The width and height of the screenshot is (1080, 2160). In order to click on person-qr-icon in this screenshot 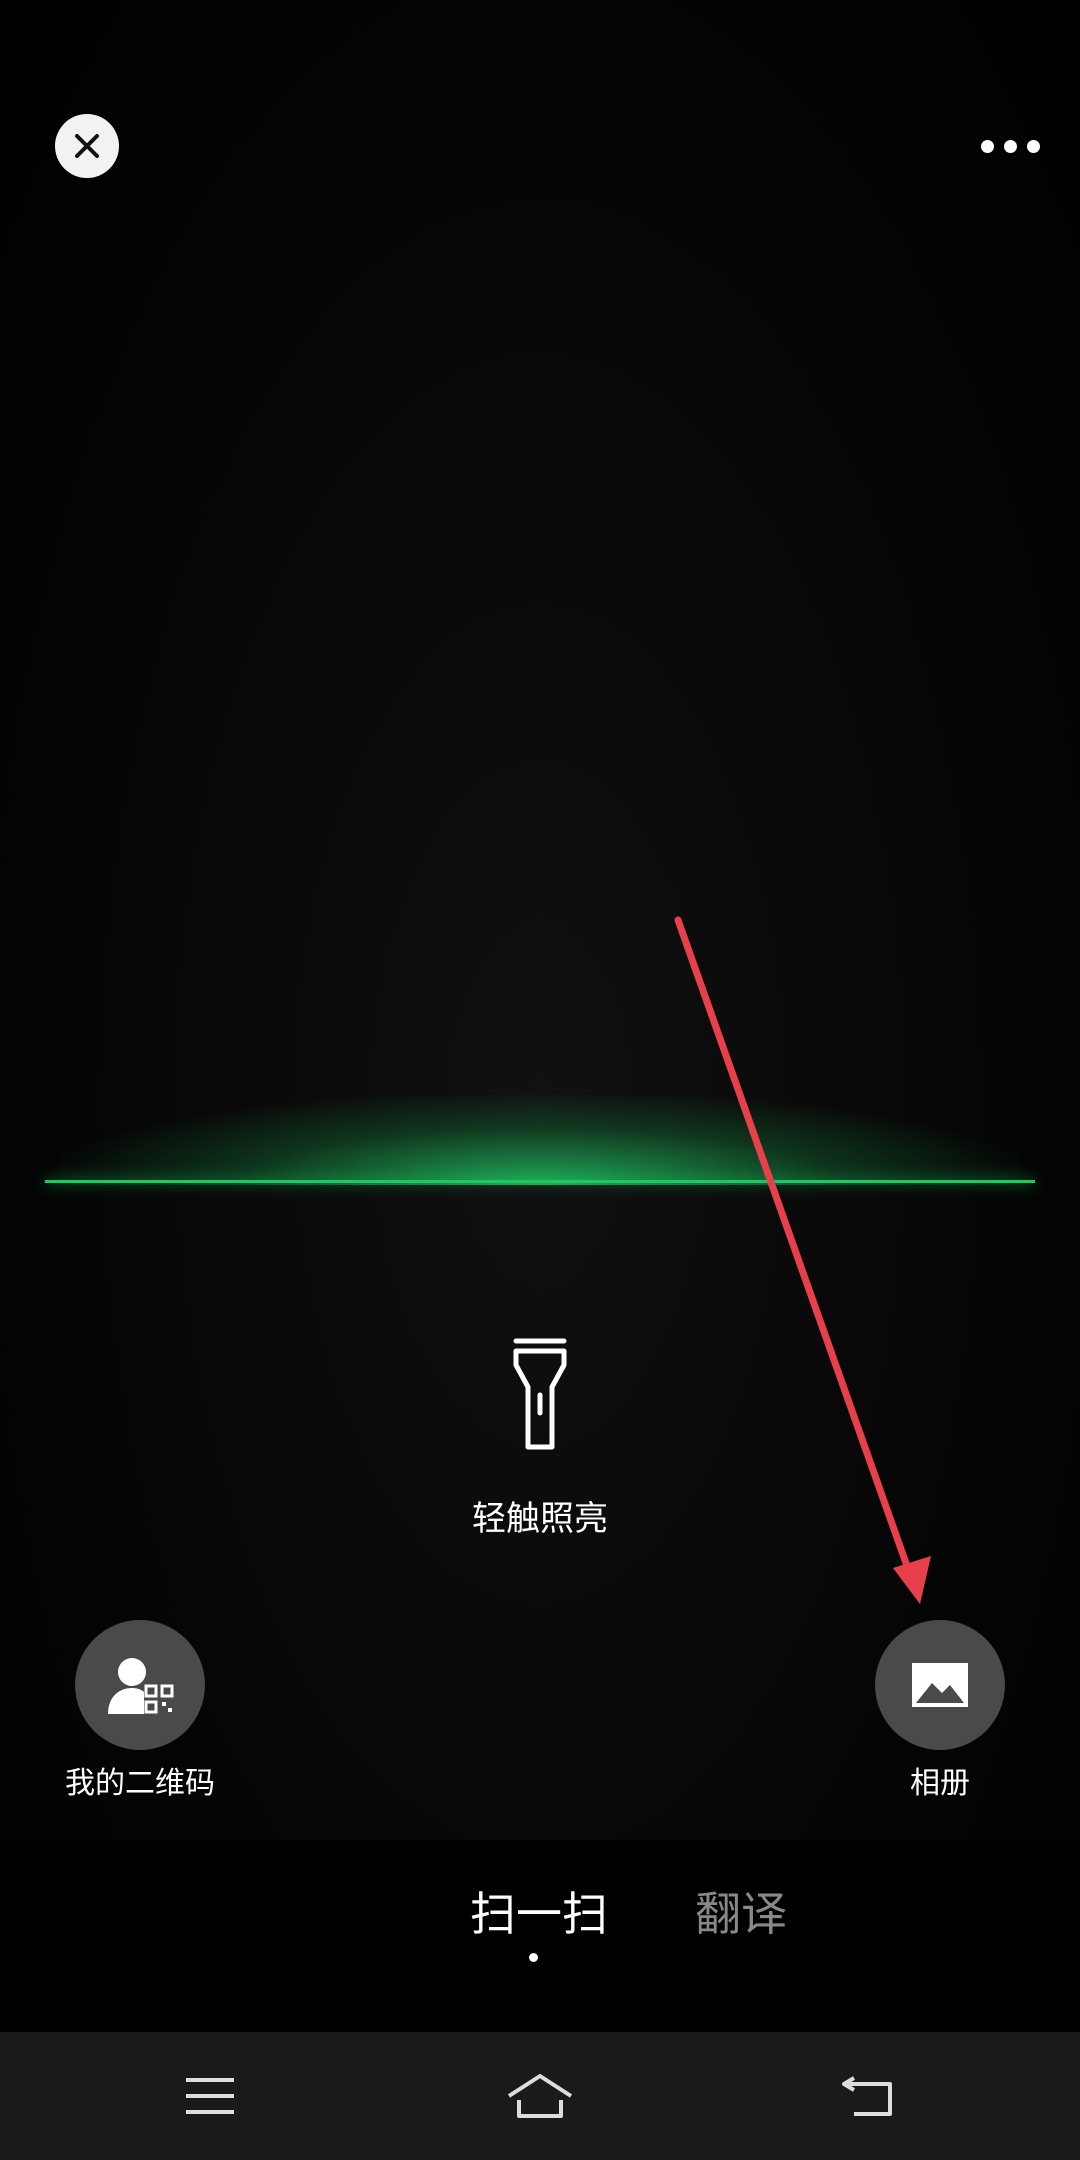, I will do `click(141, 1686)`.